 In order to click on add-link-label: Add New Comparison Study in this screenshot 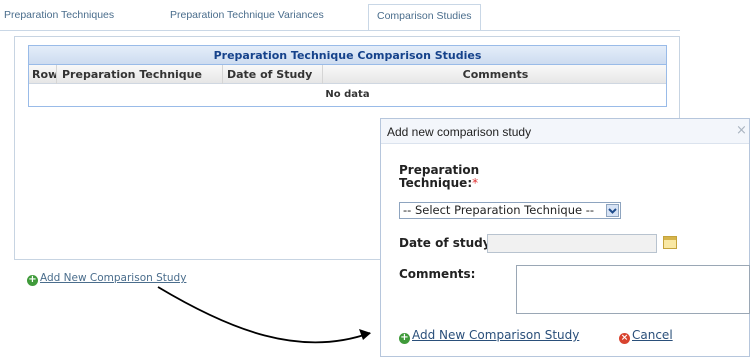, I will do `click(113, 278)`.